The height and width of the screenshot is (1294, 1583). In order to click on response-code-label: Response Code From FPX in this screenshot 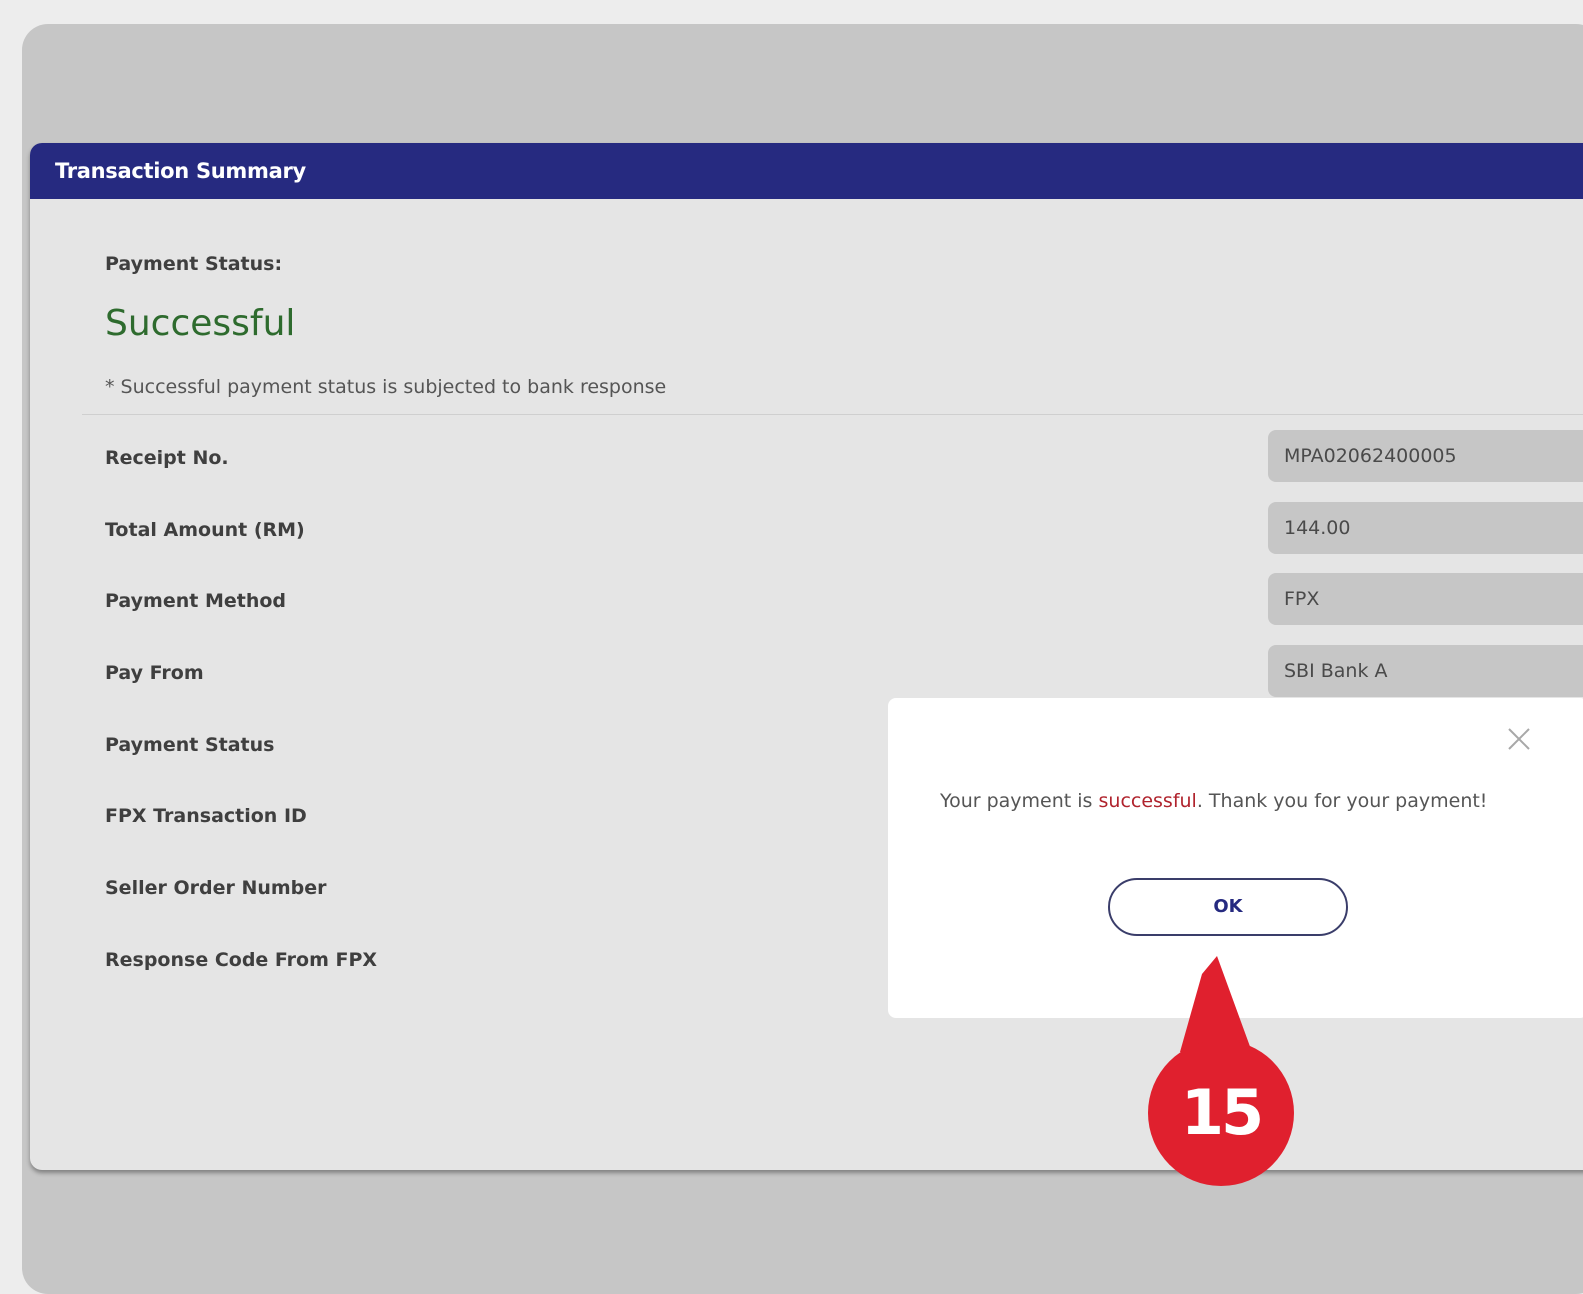, I will do `click(241, 960)`.